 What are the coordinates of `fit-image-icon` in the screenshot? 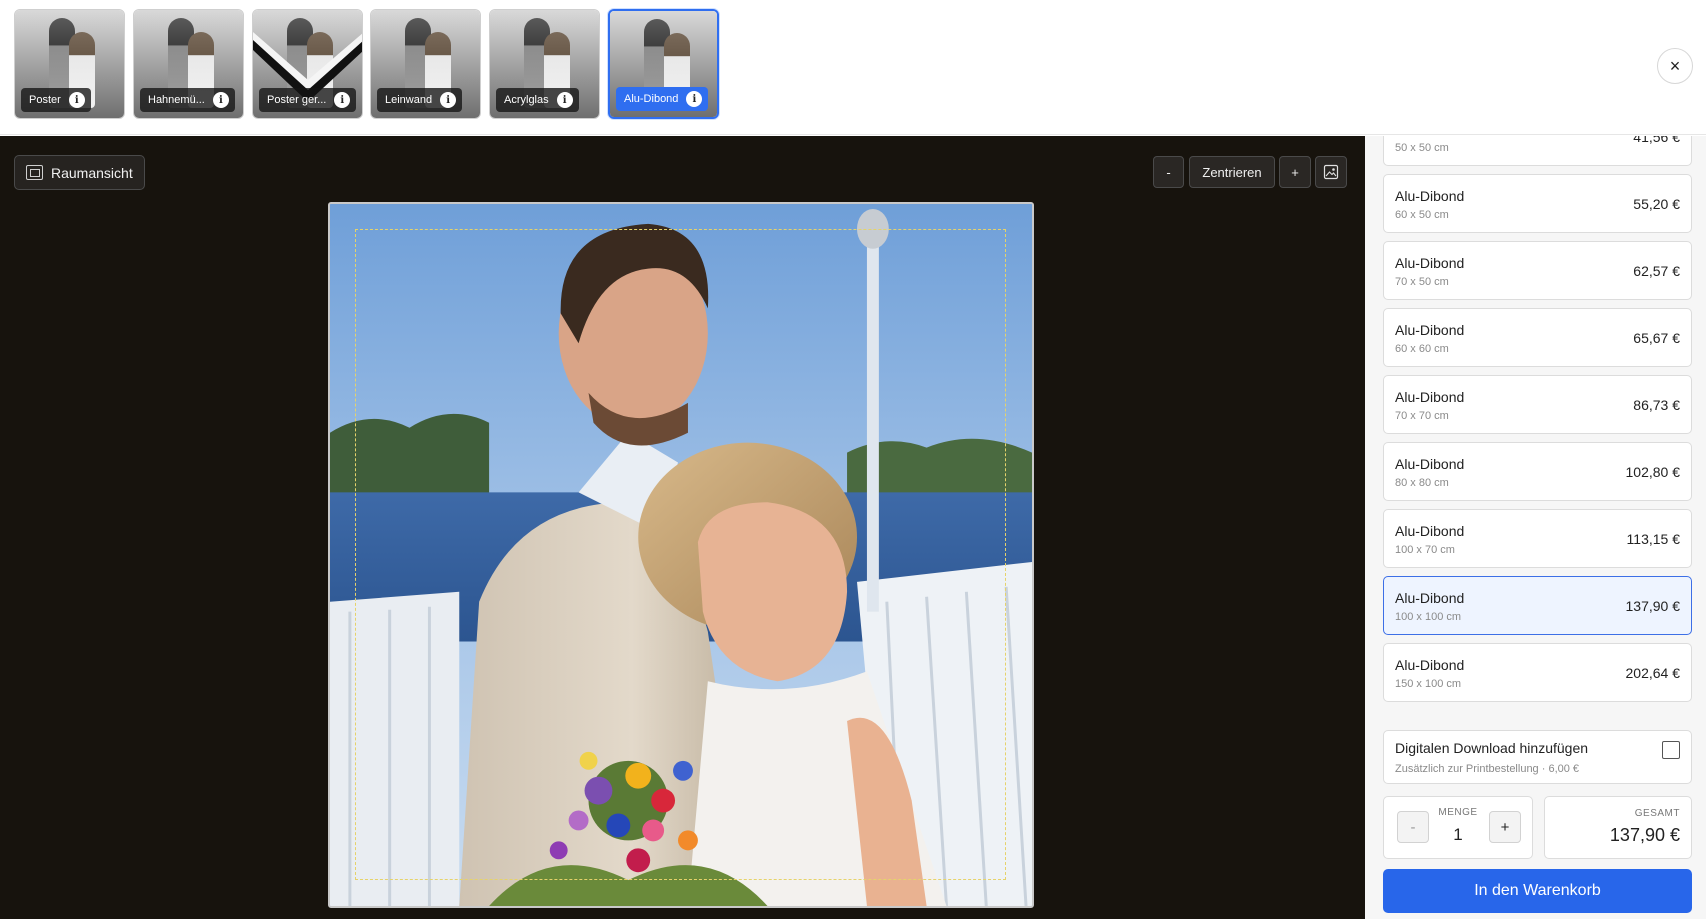 It's located at (1331, 172).